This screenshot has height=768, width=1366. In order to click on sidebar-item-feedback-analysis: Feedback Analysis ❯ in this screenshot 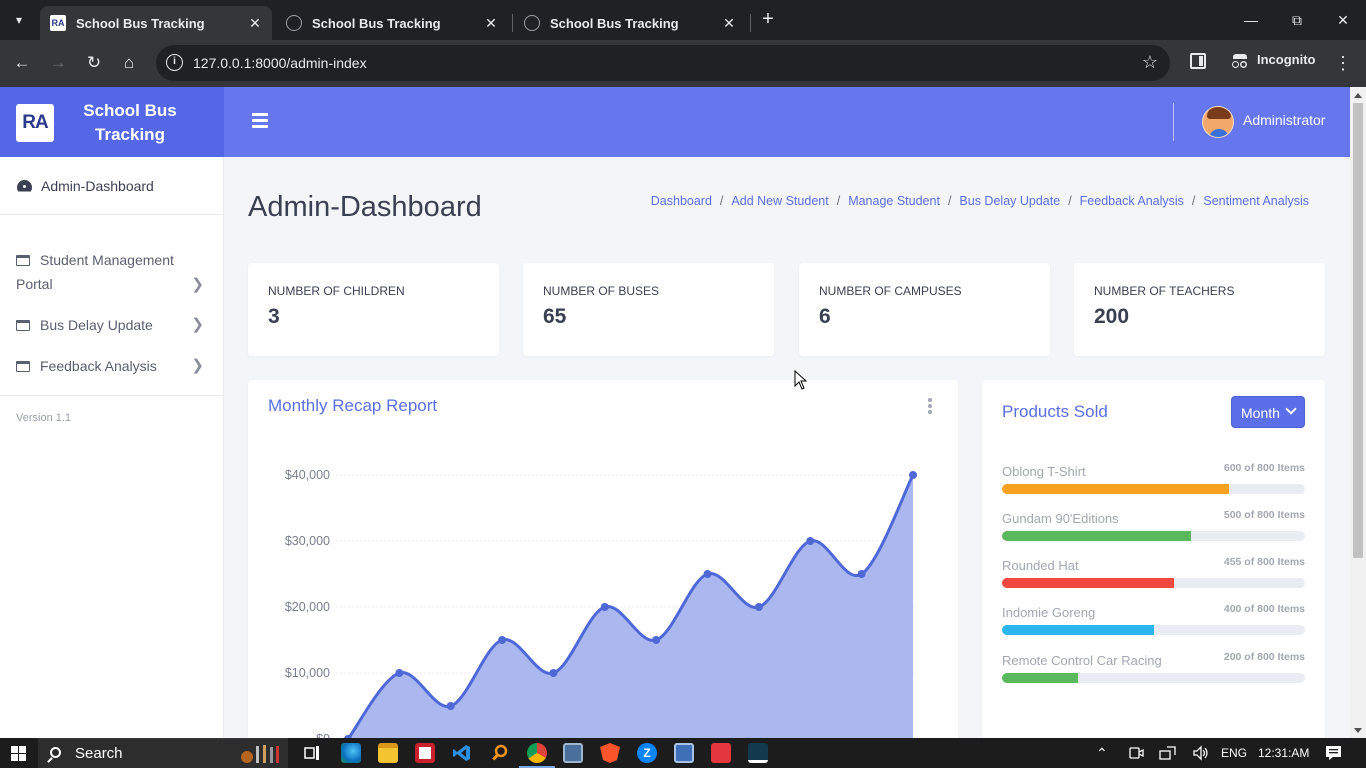, I will do `click(112, 366)`.